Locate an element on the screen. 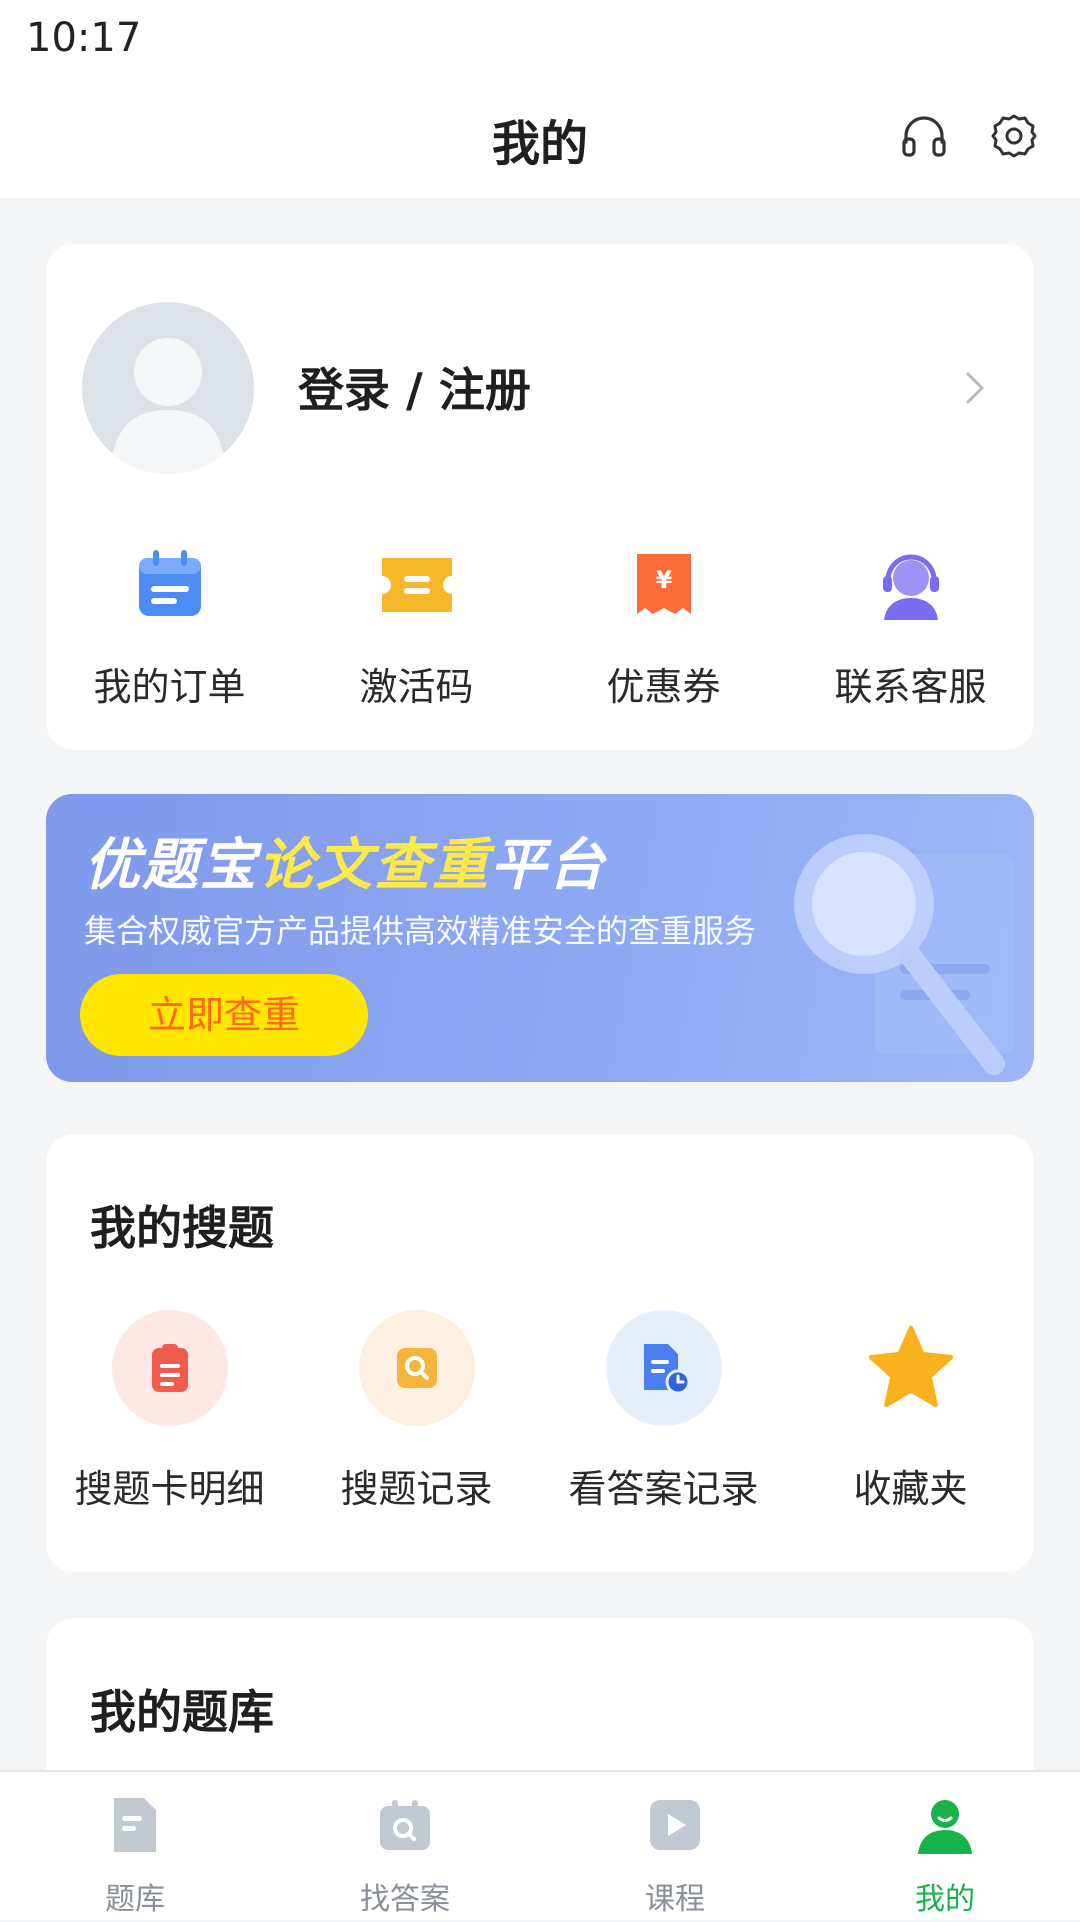 The width and height of the screenshot is (1080, 1922). quick-action-orders: 我的订单 is located at coordinates (169, 630).